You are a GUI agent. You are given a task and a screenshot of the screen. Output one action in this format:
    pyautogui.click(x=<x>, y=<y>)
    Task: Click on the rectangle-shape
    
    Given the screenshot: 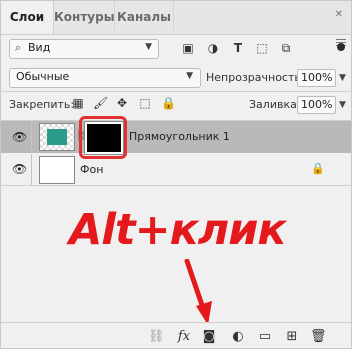 What is the action you would take?
    pyautogui.click(x=57, y=137)
    